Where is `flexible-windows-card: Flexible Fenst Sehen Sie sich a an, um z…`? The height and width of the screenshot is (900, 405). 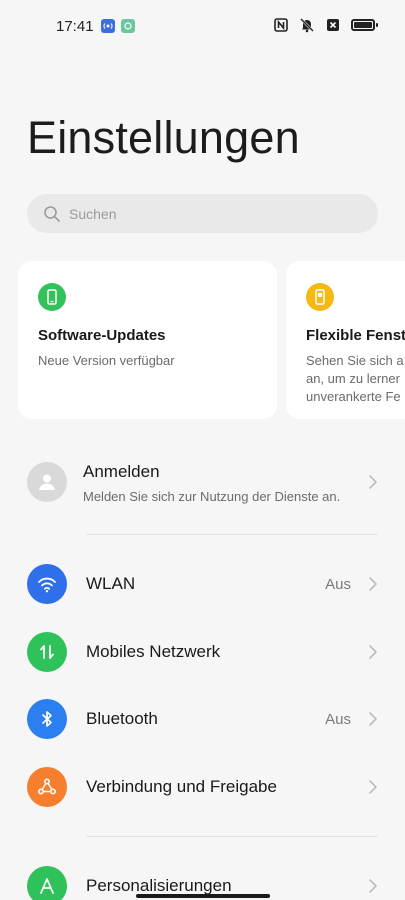
flexible-windows-card: Flexible Fenst Sehen Sie sich a an, um z… is located at coordinates (345, 340).